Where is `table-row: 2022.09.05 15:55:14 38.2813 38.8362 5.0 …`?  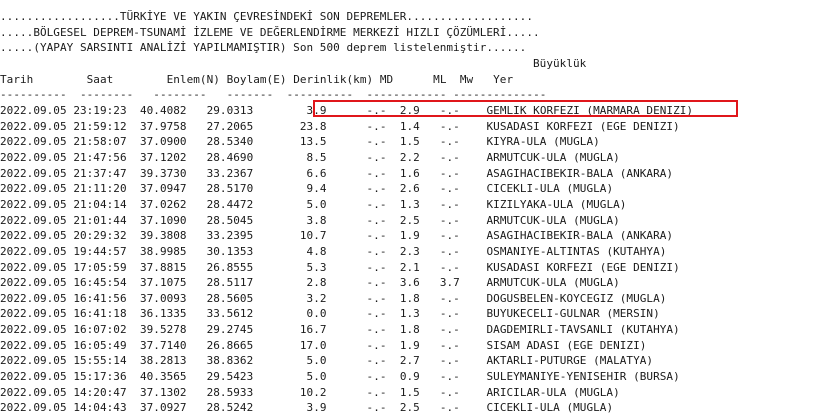 table-row: 2022.09.05 15:55:14 38.2813 38.8362 5.0 … is located at coordinates (346, 361).